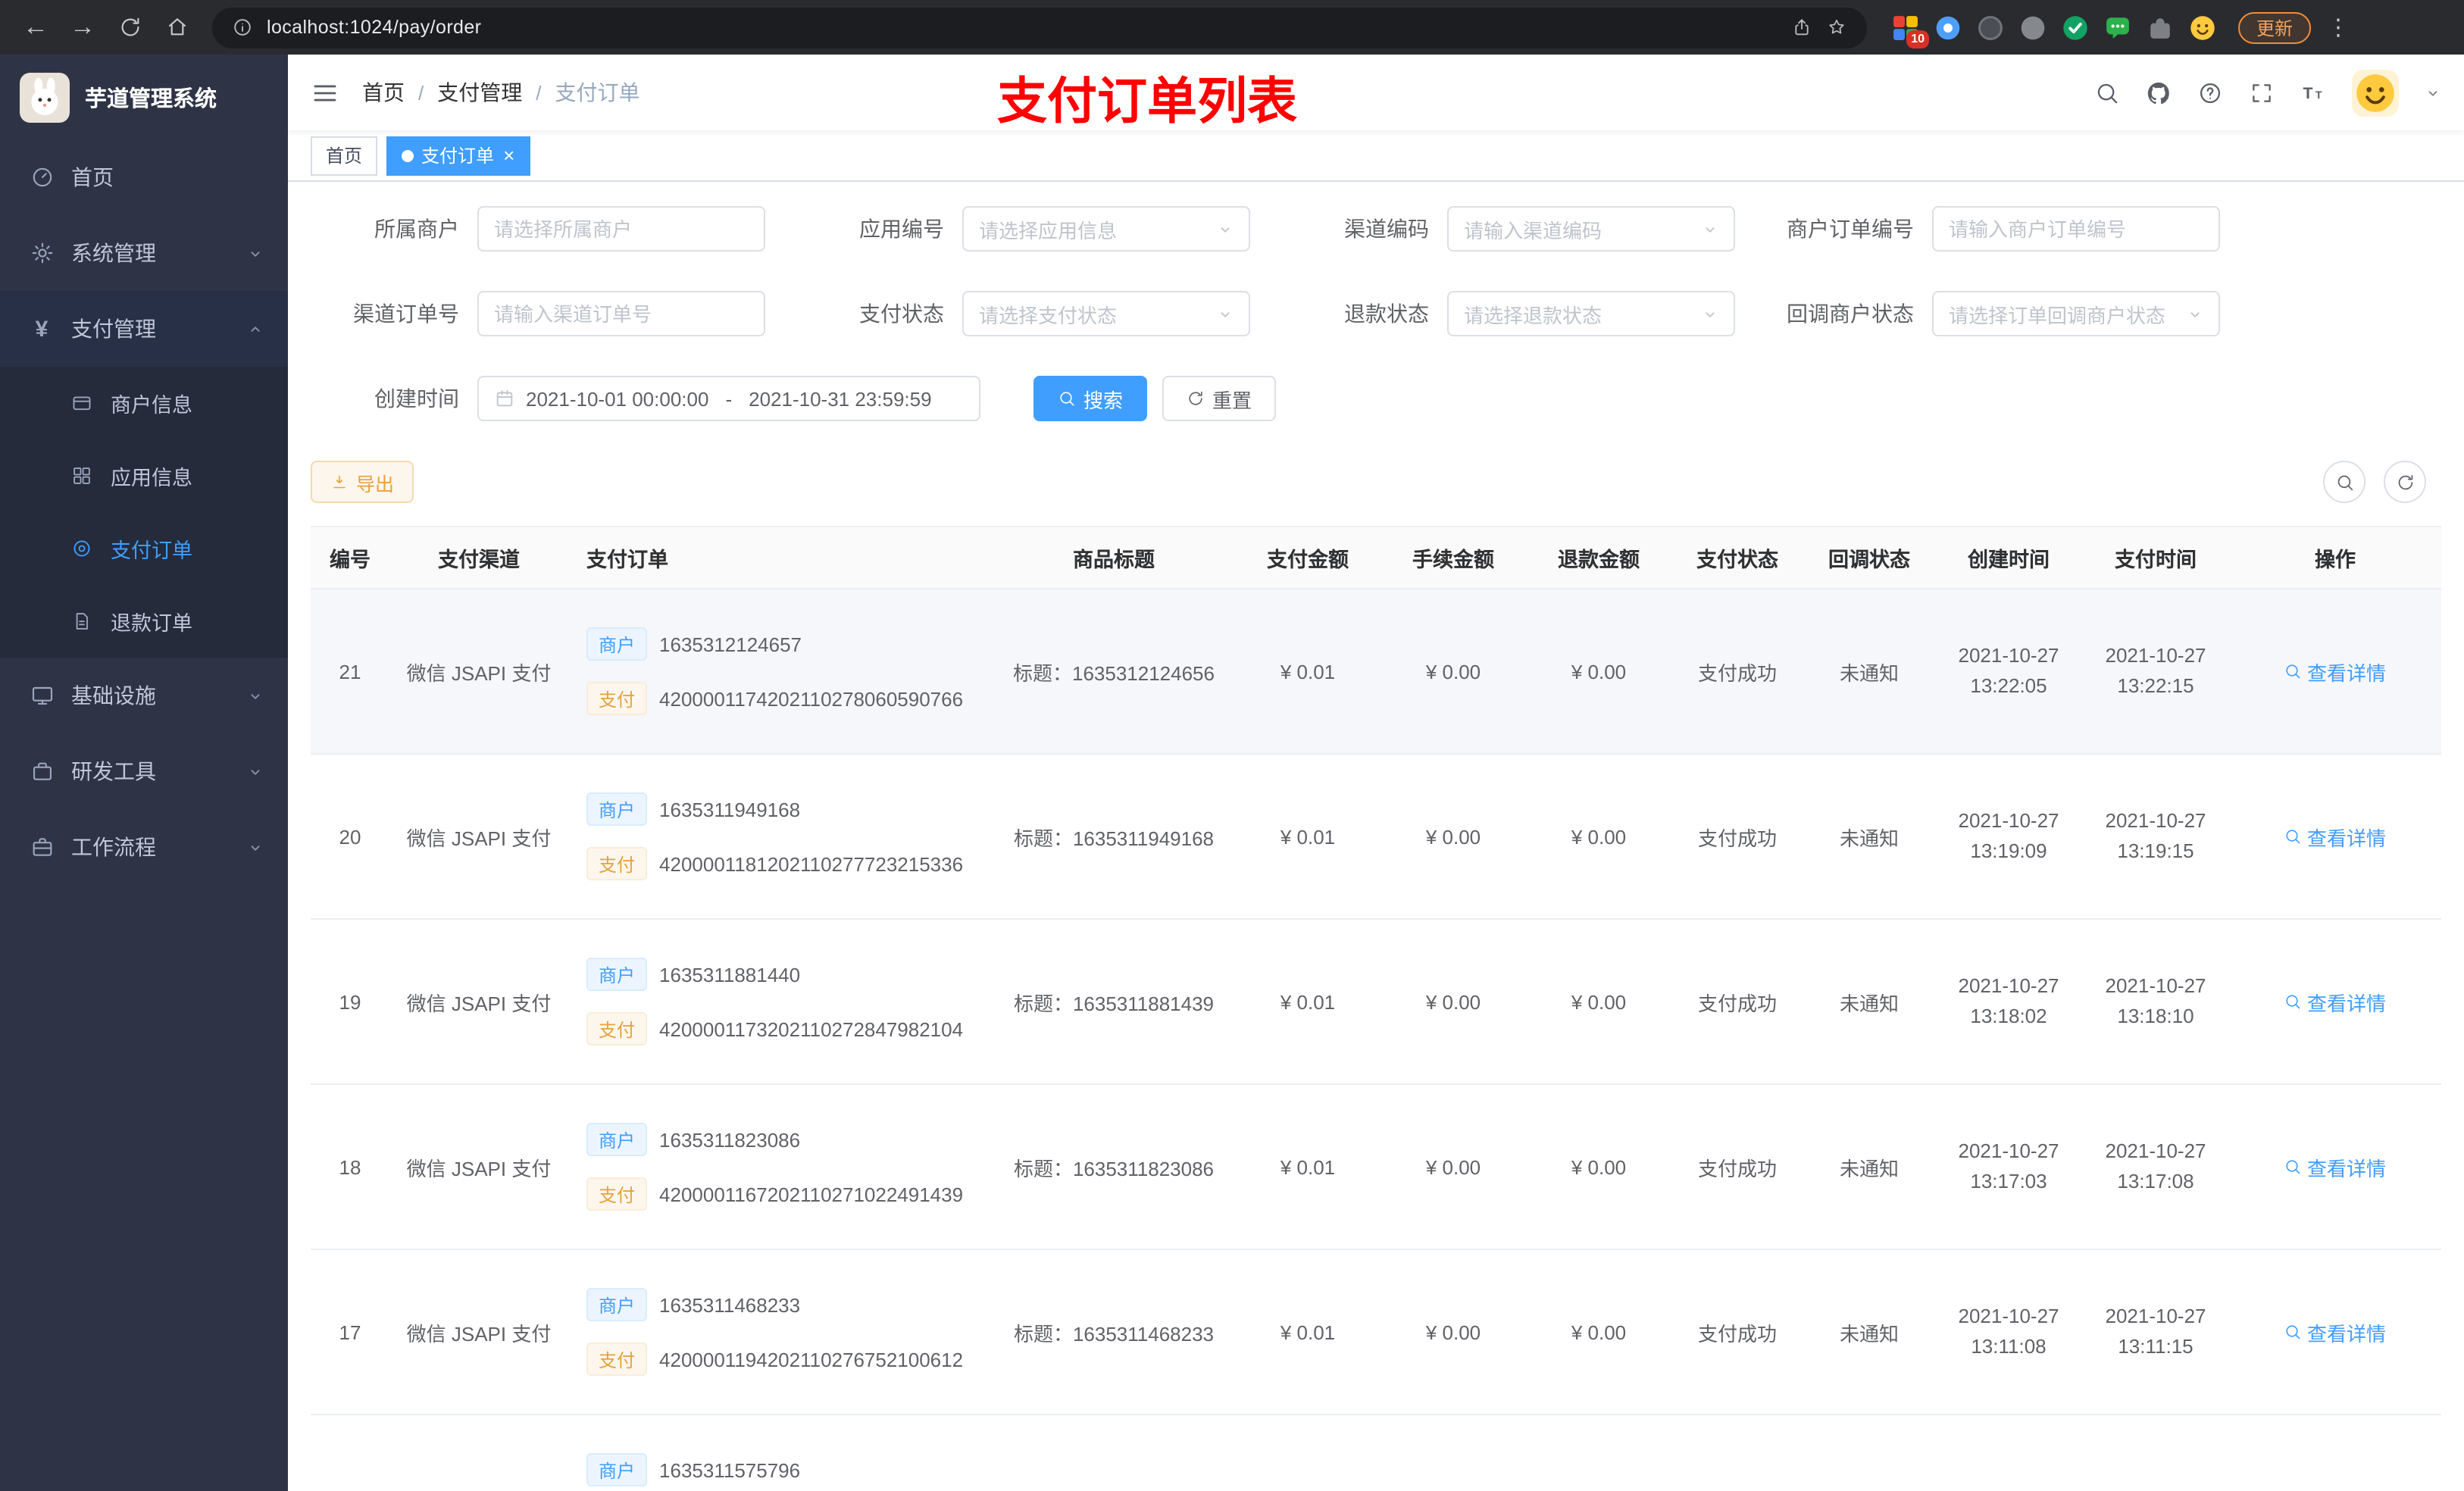 Image resolution: width=2464 pixels, height=1491 pixels. What do you see at coordinates (2117, 27) in the screenshot?
I see `extension-chat-icon` at bounding box center [2117, 27].